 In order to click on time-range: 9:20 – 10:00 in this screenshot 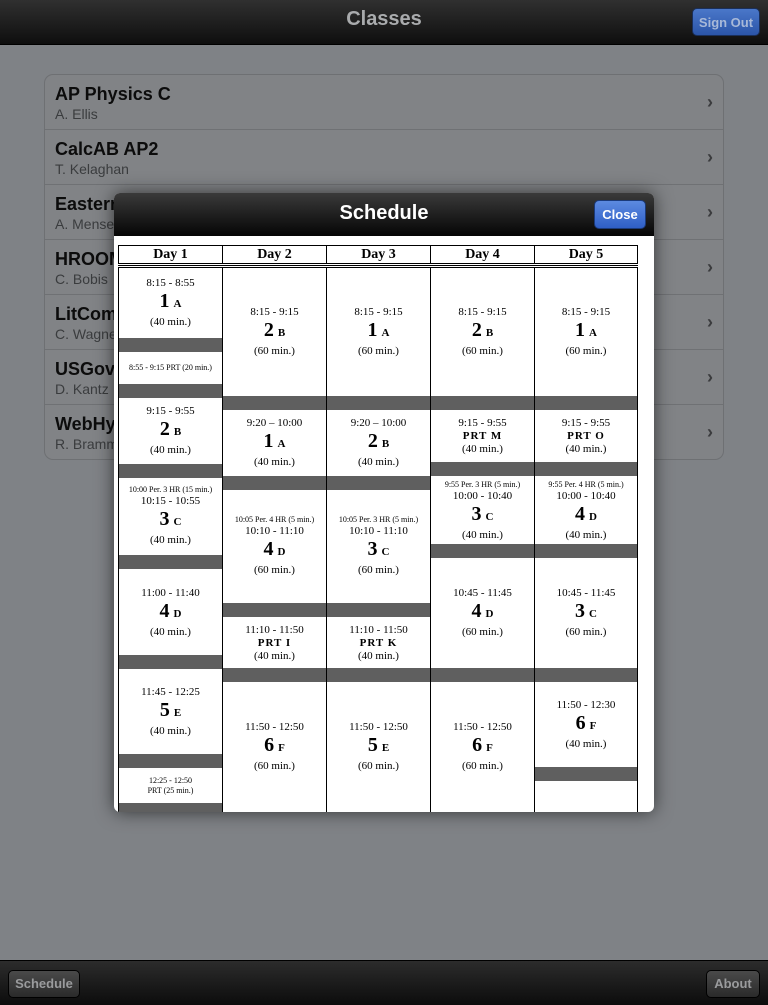, I will do `click(378, 423)`.